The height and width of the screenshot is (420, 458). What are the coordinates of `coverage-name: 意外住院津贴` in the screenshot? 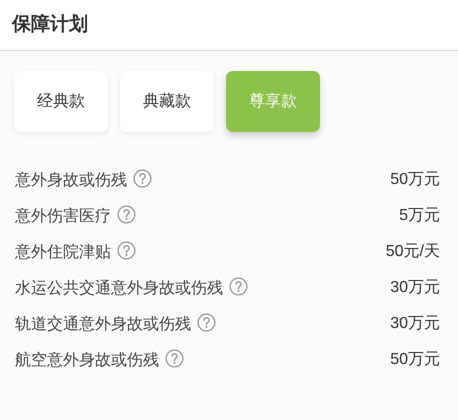 It's located at (75, 252).